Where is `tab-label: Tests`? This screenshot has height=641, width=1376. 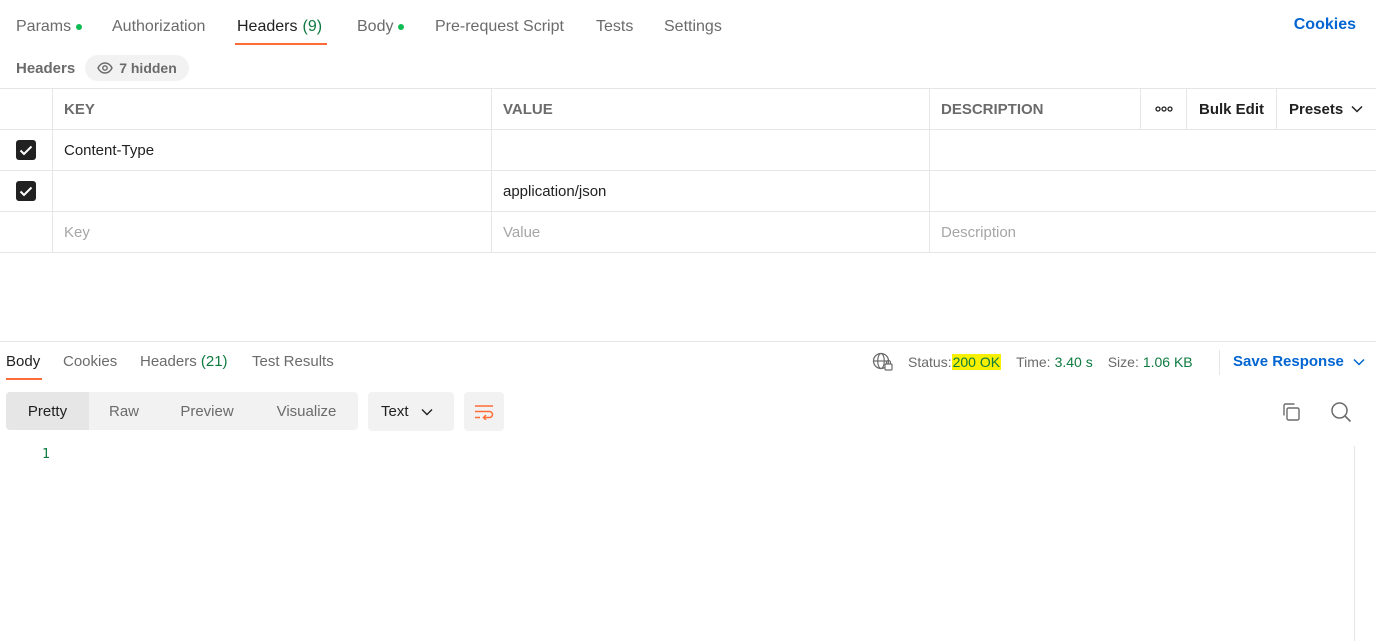
tab-label: Tests is located at coordinates (615, 26).